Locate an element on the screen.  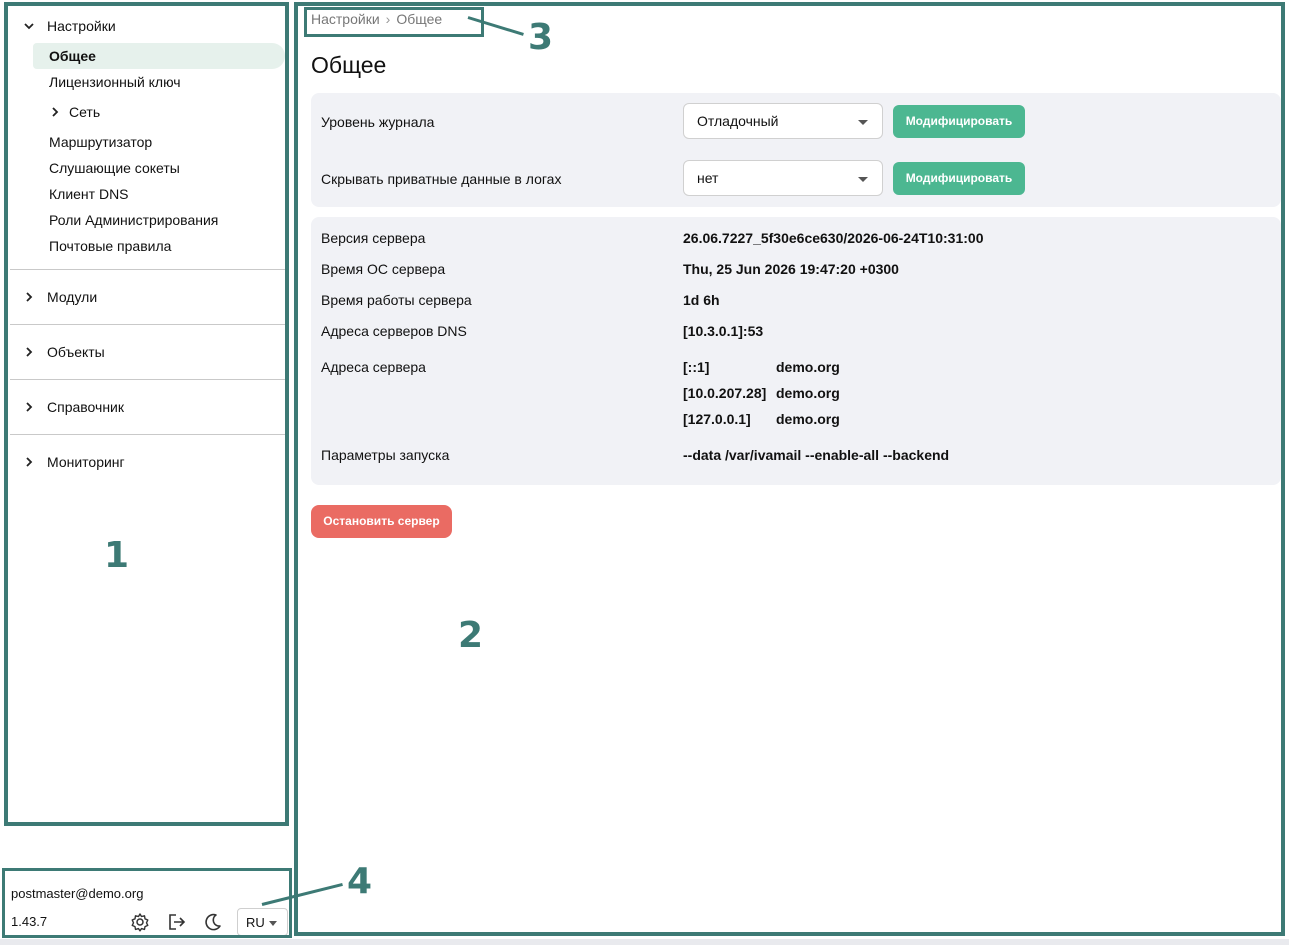
moon-icon is located at coordinates (213, 922).